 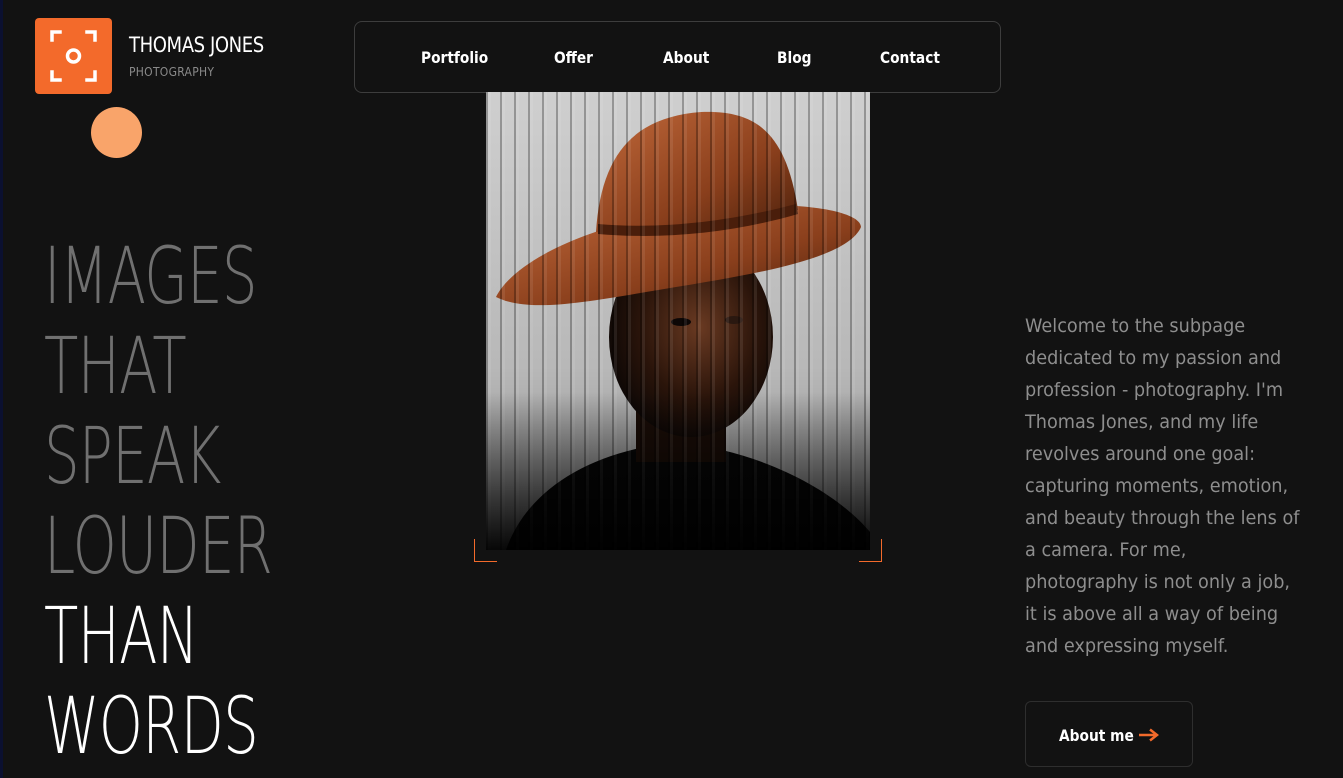 What do you see at coordinates (1153, 358) in the screenshot?
I see `intro-line: dedicated to my passion and` at bounding box center [1153, 358].